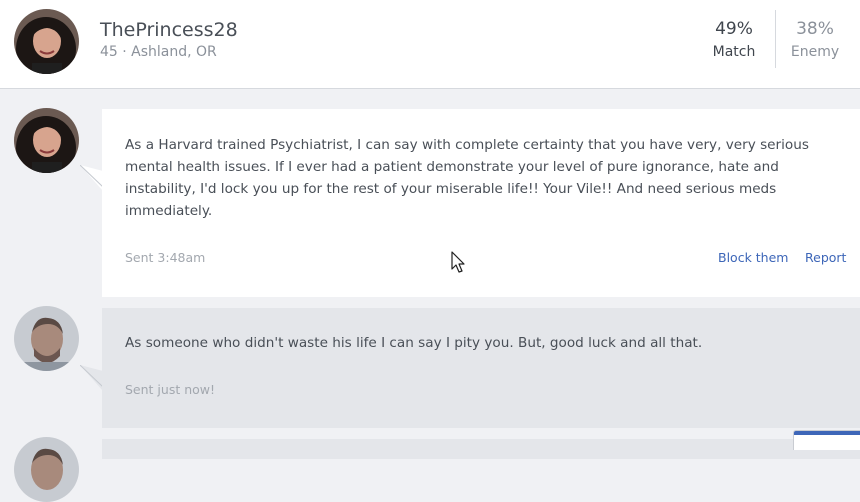 The image size is (860, 502). What do you see at coordinates (734, 29) in the screenshot?
I see `match-percentage: 49%` at bounding box center [734, 29].